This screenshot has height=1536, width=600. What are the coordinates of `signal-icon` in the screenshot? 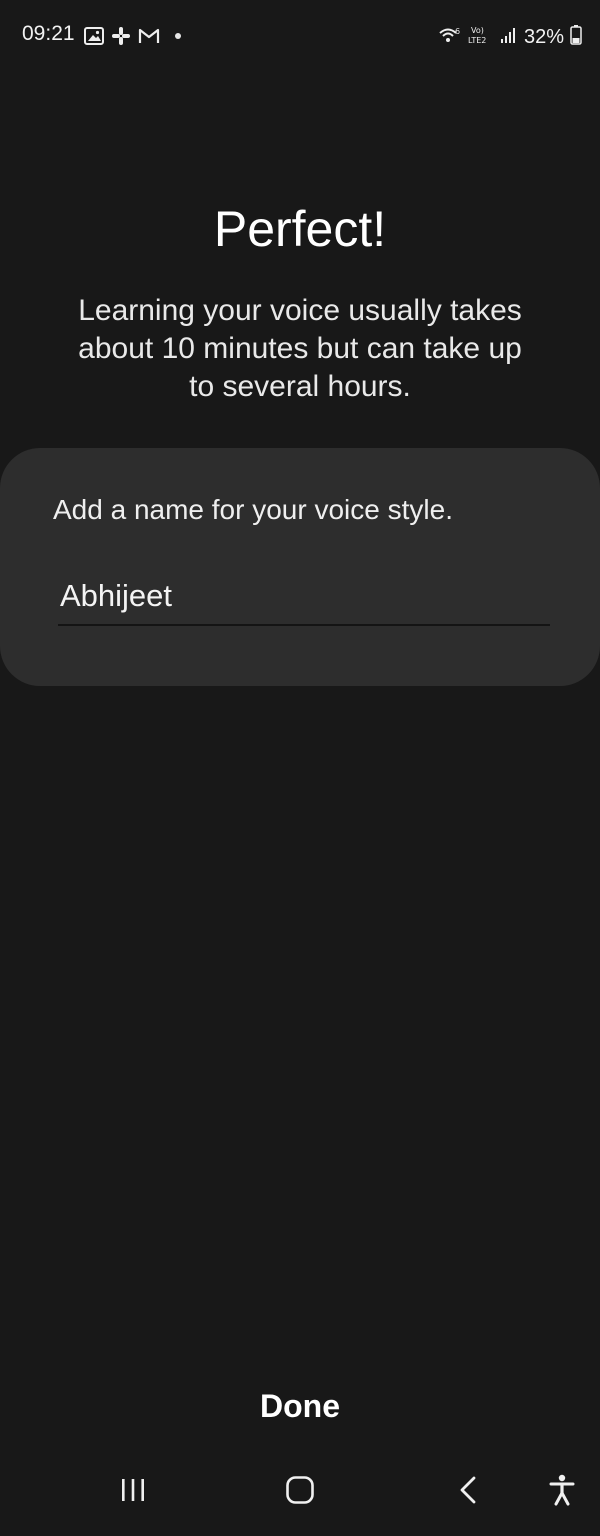 It's located at (509, 37).